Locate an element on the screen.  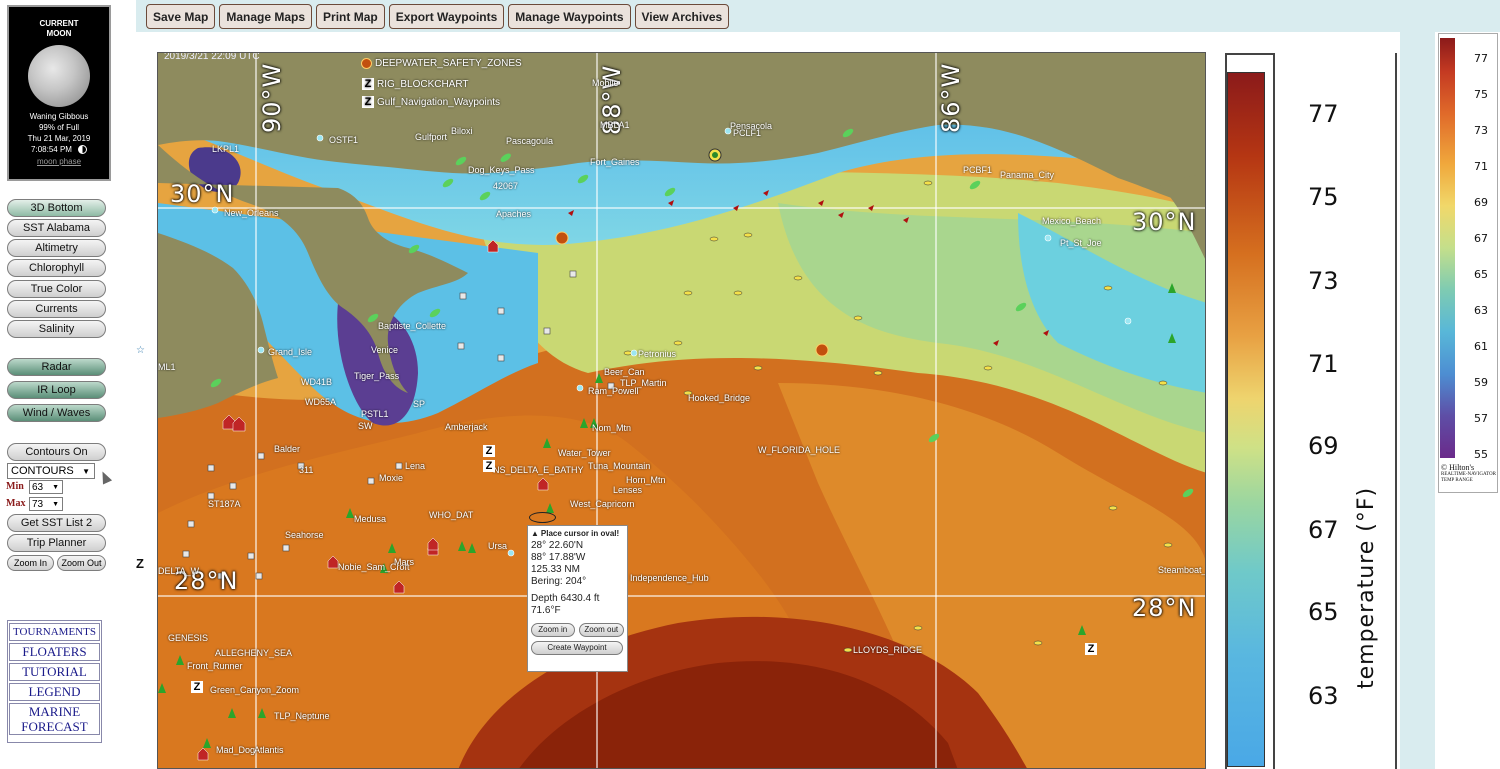
popup-zoom-in-button: Zoom in is located at coordinates (553, 630).